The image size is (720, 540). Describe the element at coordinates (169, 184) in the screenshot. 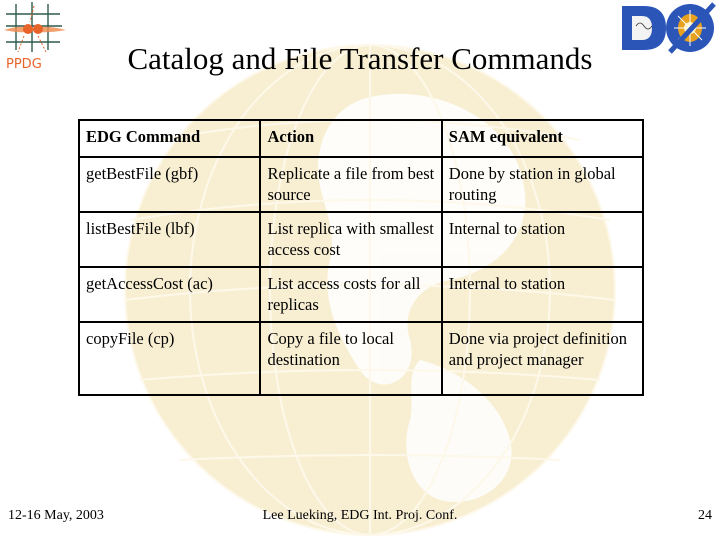

I see `cell-edg-command: getBestFile (gbf)` at that location.